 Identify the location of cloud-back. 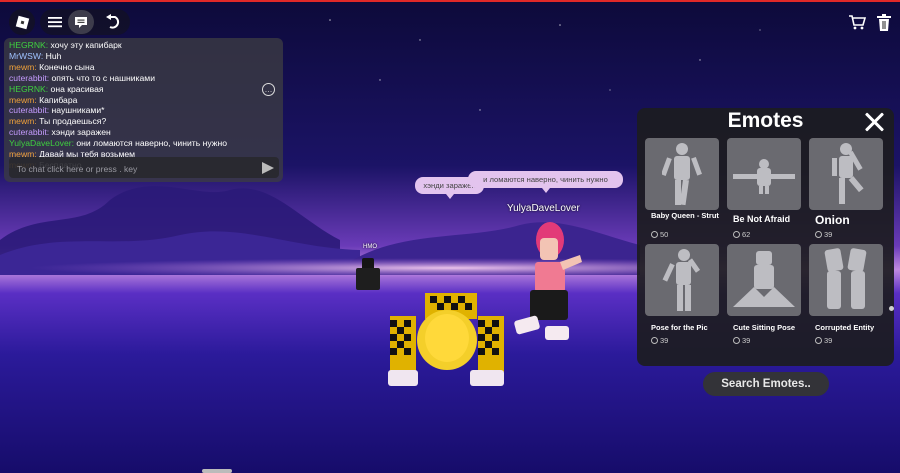
(180, 253).